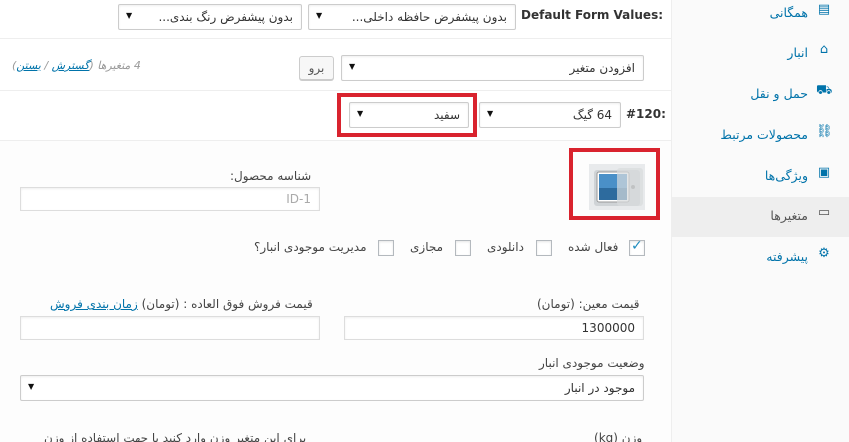  I want to click on weight-label: وزن (kg), so click(618, 436).